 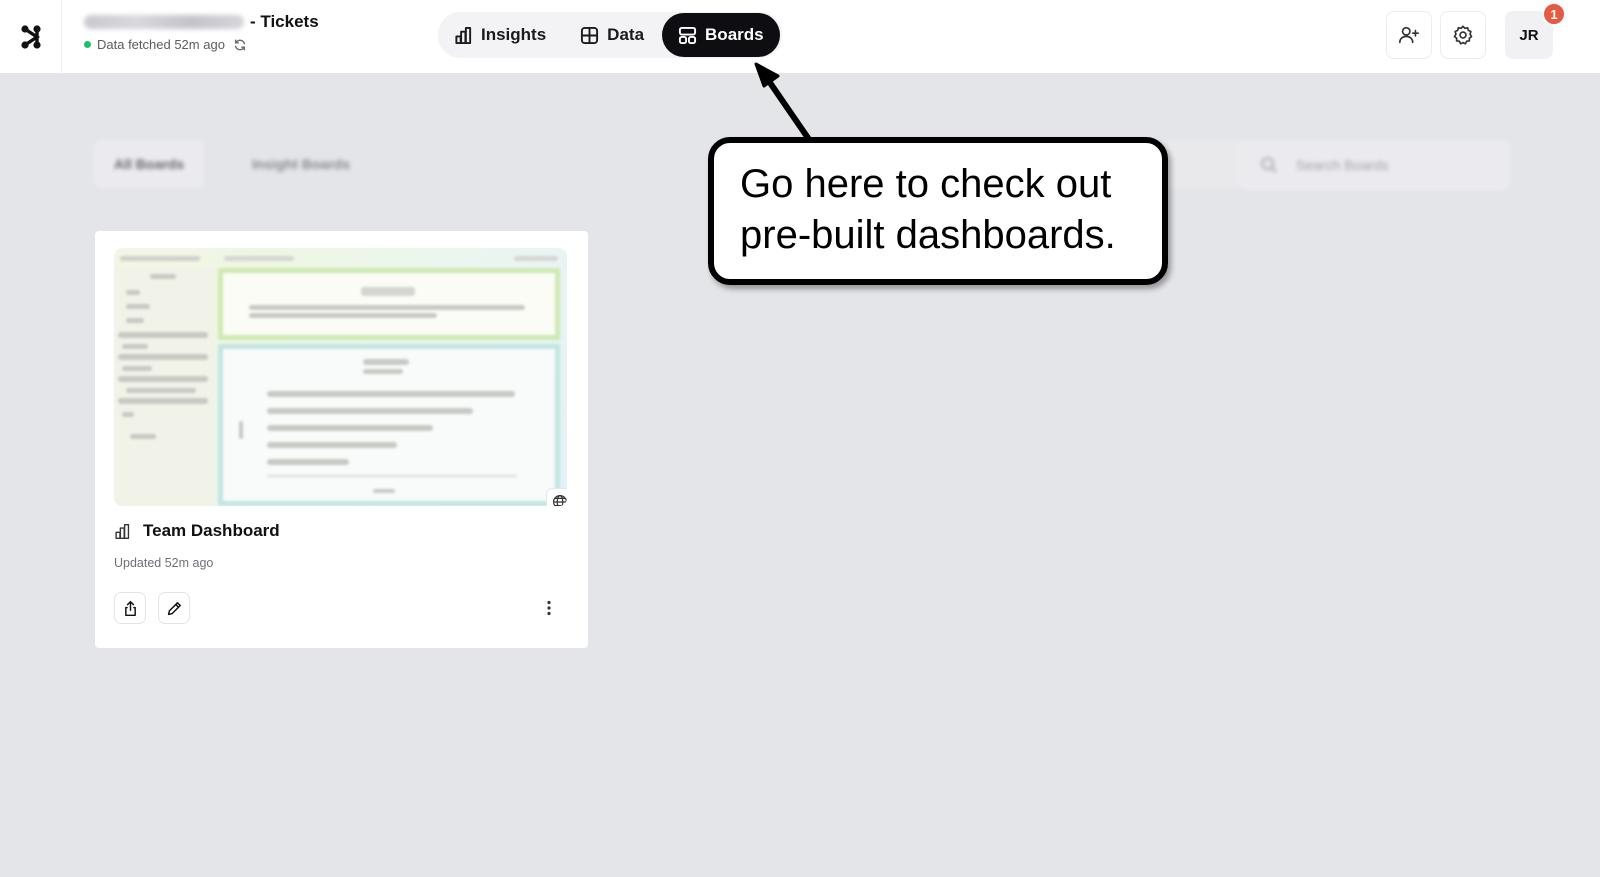 I want to click on add-user-icon, so click(x=1409, y=35).